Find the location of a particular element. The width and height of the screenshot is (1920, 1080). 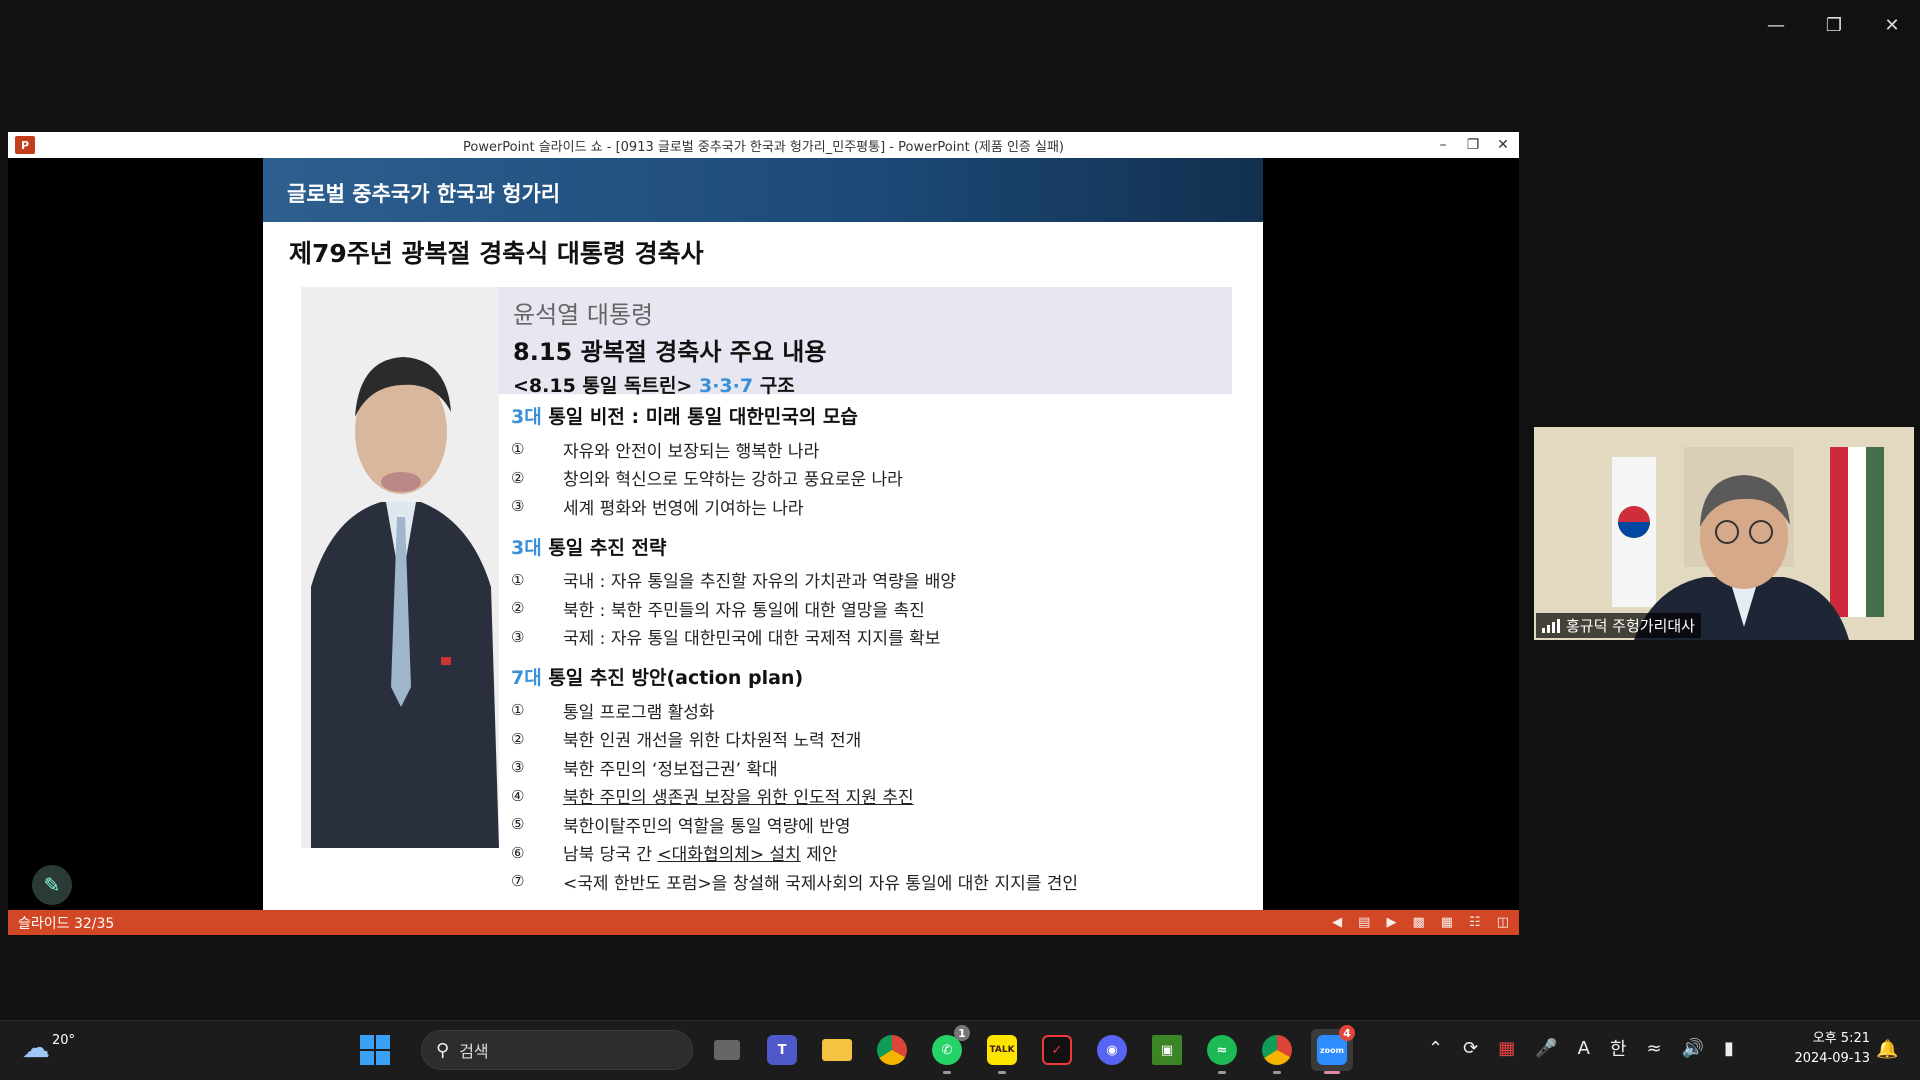

normal-view-icon: ▩ is located at coordinates (1418, 922).